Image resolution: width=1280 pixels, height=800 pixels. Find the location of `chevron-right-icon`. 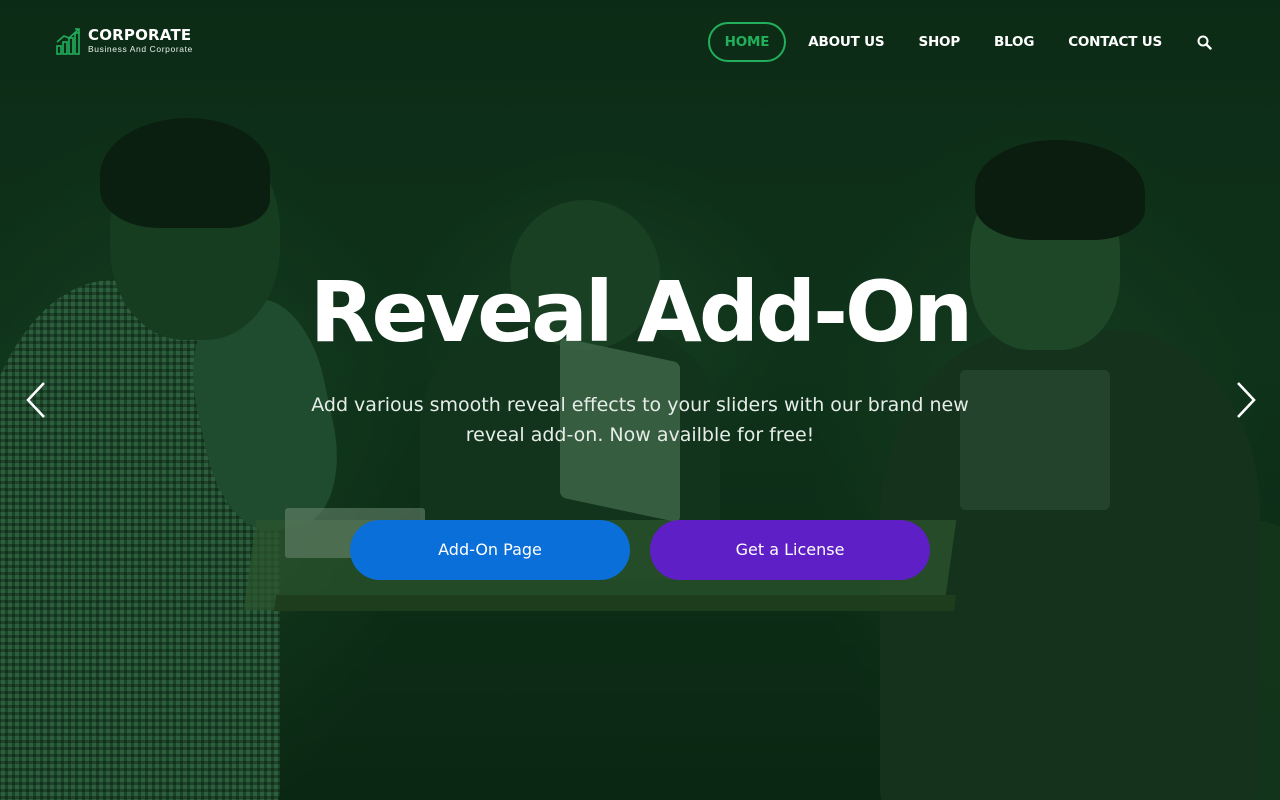

chevron-right-icon is located at coordinates (1246, 400).